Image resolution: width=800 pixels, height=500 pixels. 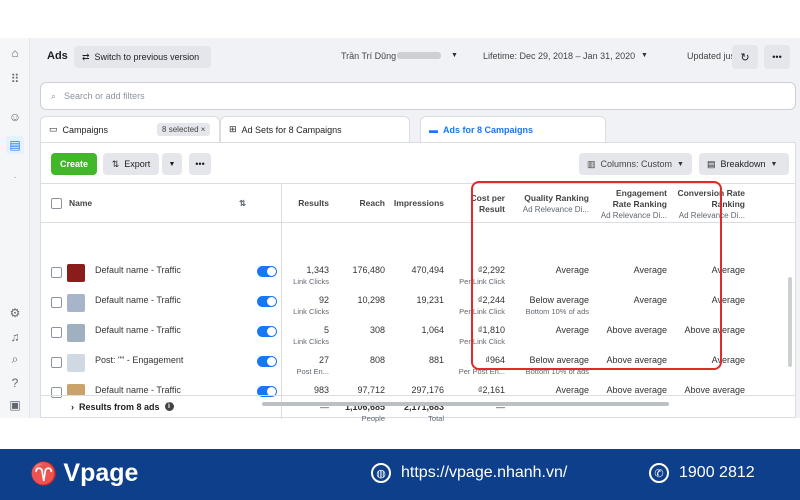 I want to click on settings-icon: ⚙, so click(x=15, y=313).